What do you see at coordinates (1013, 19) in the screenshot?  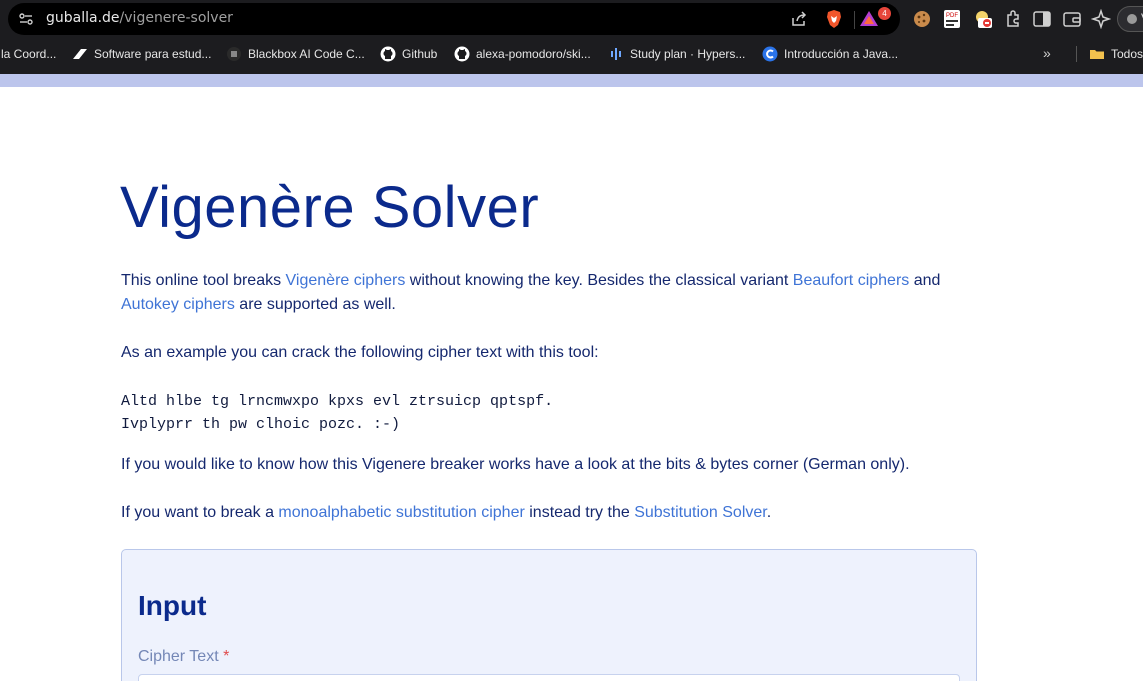 I see `extensions-puzzle-icon` at bounding box center [1013, 19].